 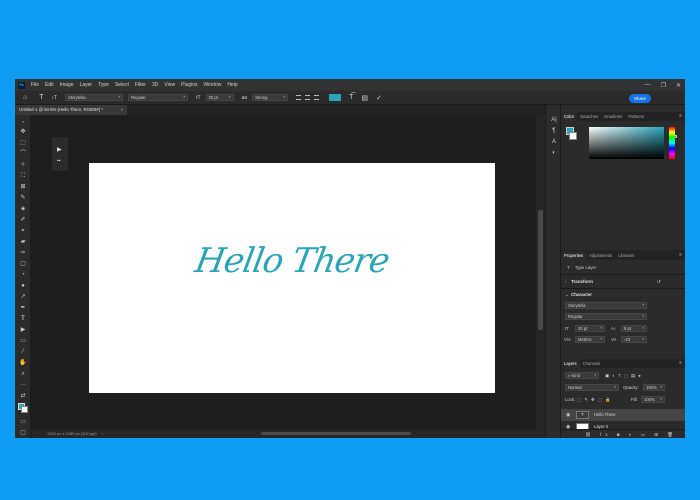 What do you see at coordinates (23, 242) in the screenshot?
I see `history-brush-tool-icon: ▰` at bounding box center [23, 242].